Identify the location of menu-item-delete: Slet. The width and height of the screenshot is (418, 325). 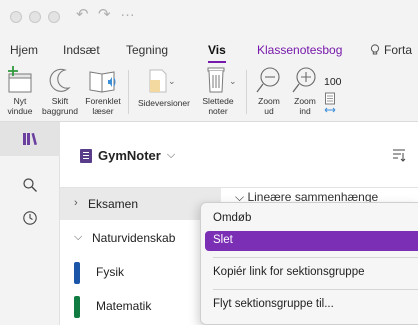
(311, 241).